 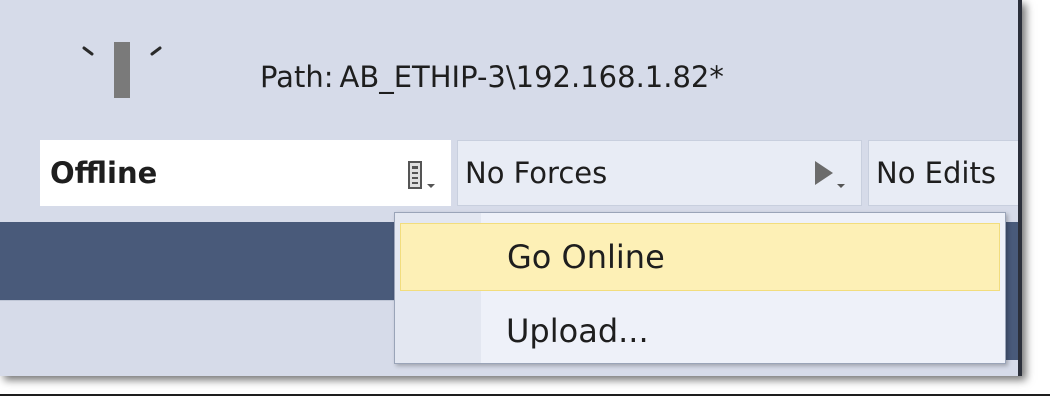 What do you see at coordinates (125, 72) in the screenshot?
I see `key-switch-icon` at bounding box center [125, 72].